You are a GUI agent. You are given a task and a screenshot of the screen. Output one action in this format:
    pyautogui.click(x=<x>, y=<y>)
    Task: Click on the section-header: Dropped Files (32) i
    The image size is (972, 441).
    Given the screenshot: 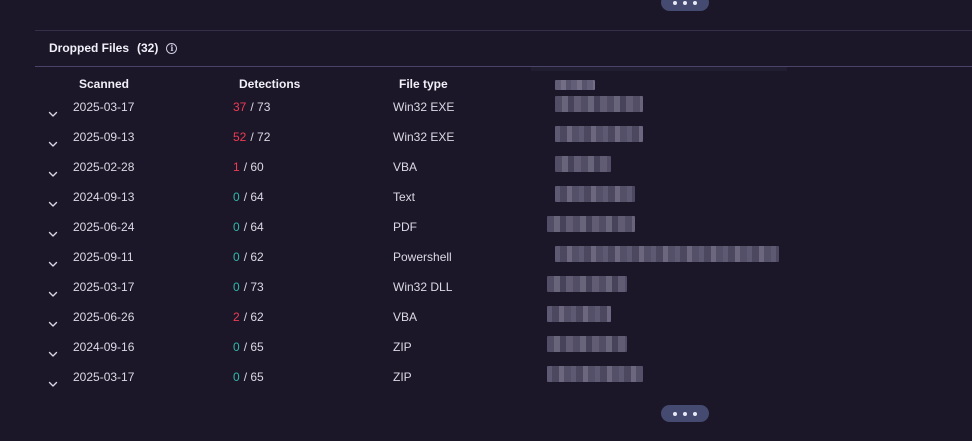 What is the action you would take?
    pyautogui.click(x=113, y=48)
    